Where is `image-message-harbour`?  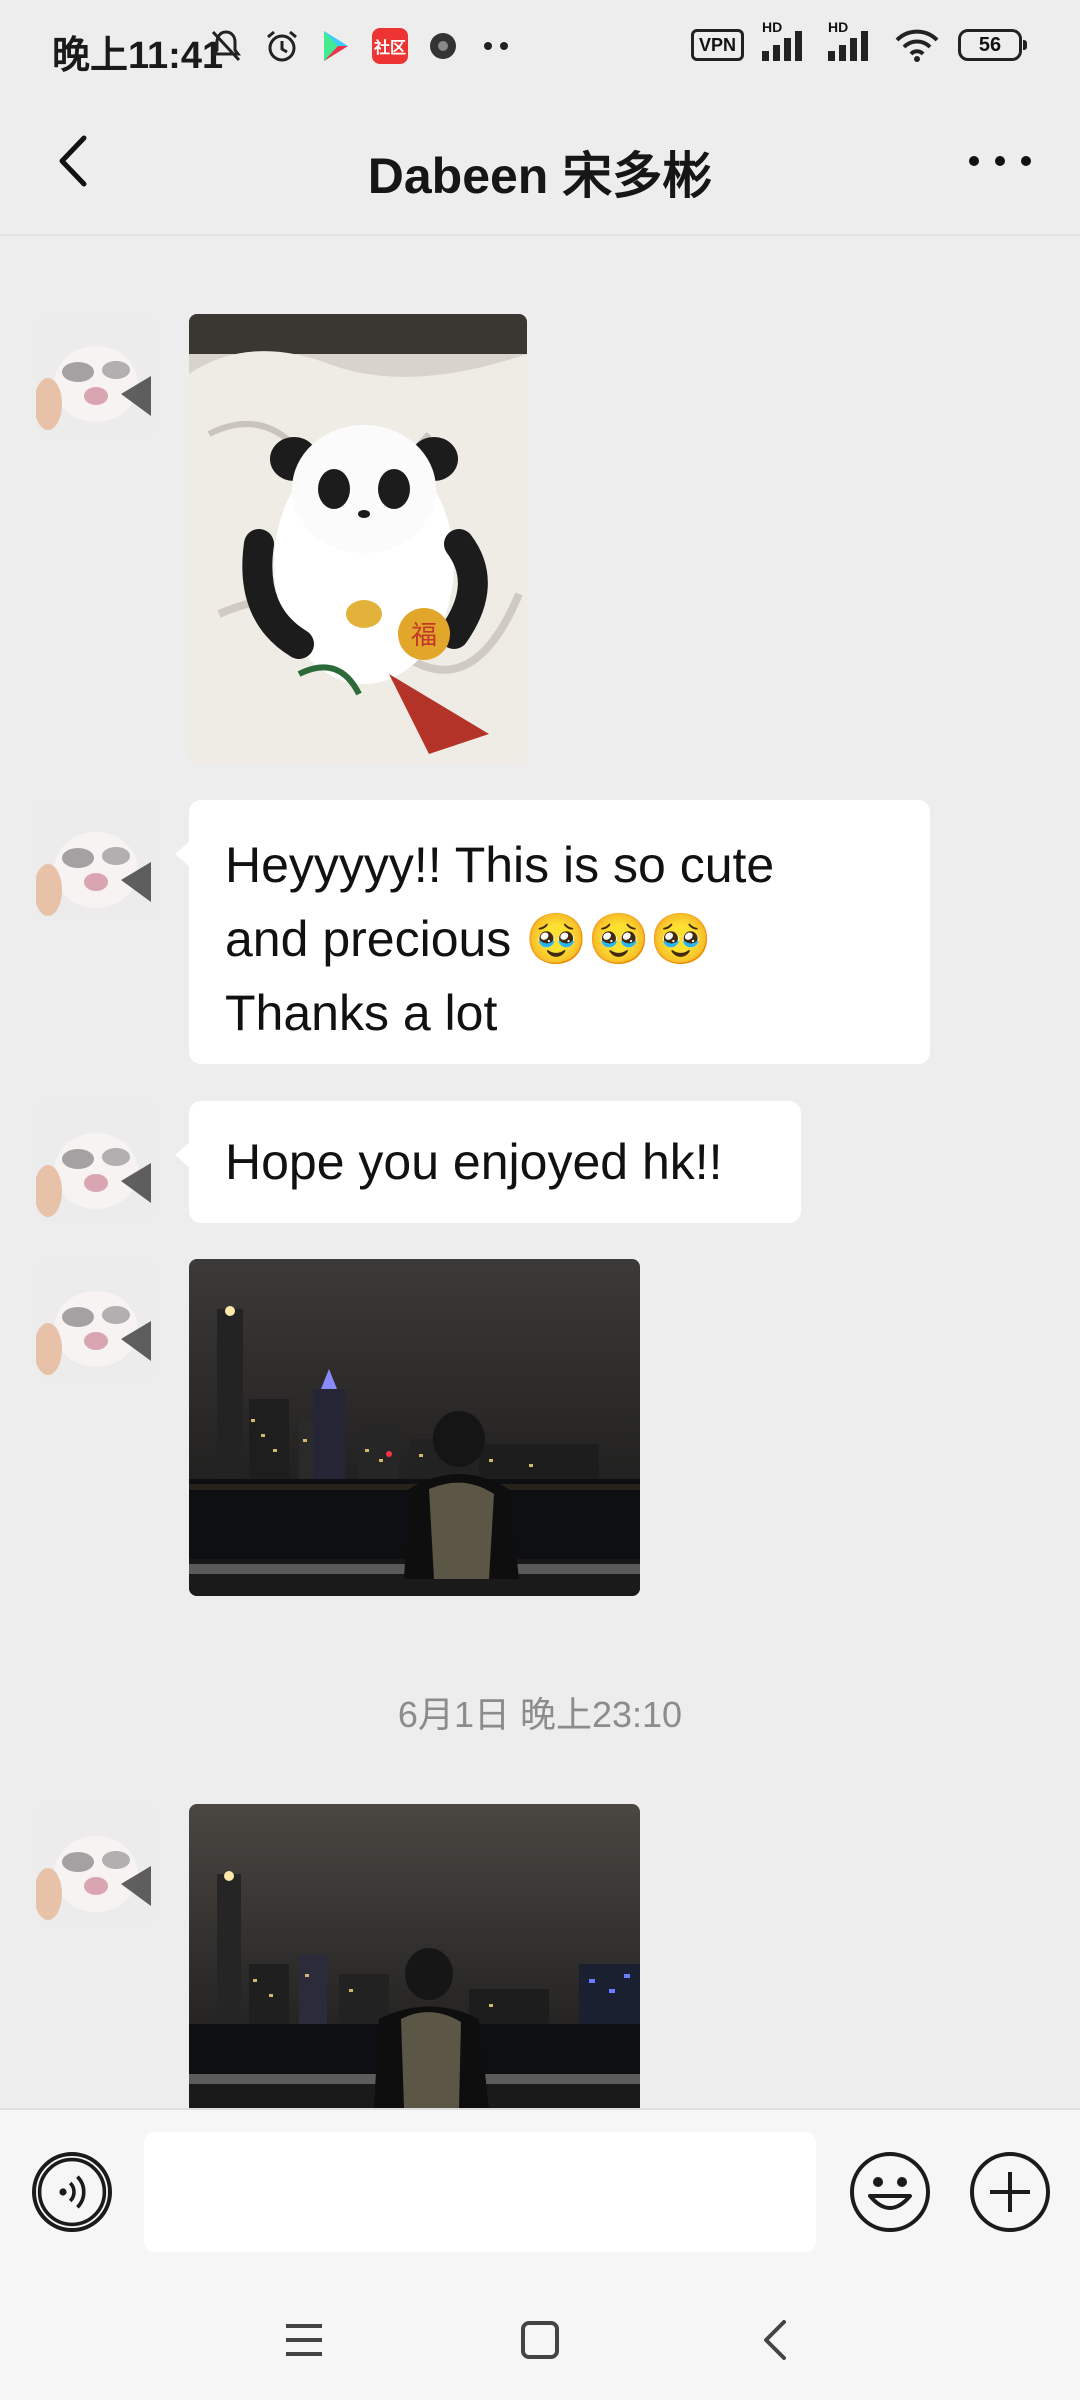 image-message-harbour is located at coordinates (414, 1427).